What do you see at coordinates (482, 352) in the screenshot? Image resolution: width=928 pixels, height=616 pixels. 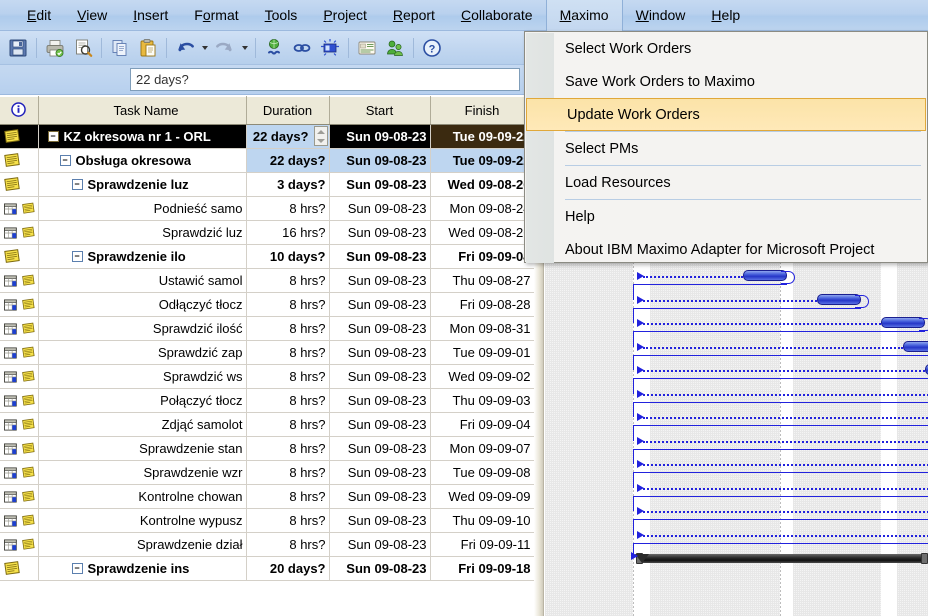 I see `finish-date-cell: Tue 09-09-01` at bounding box center [482, 352].